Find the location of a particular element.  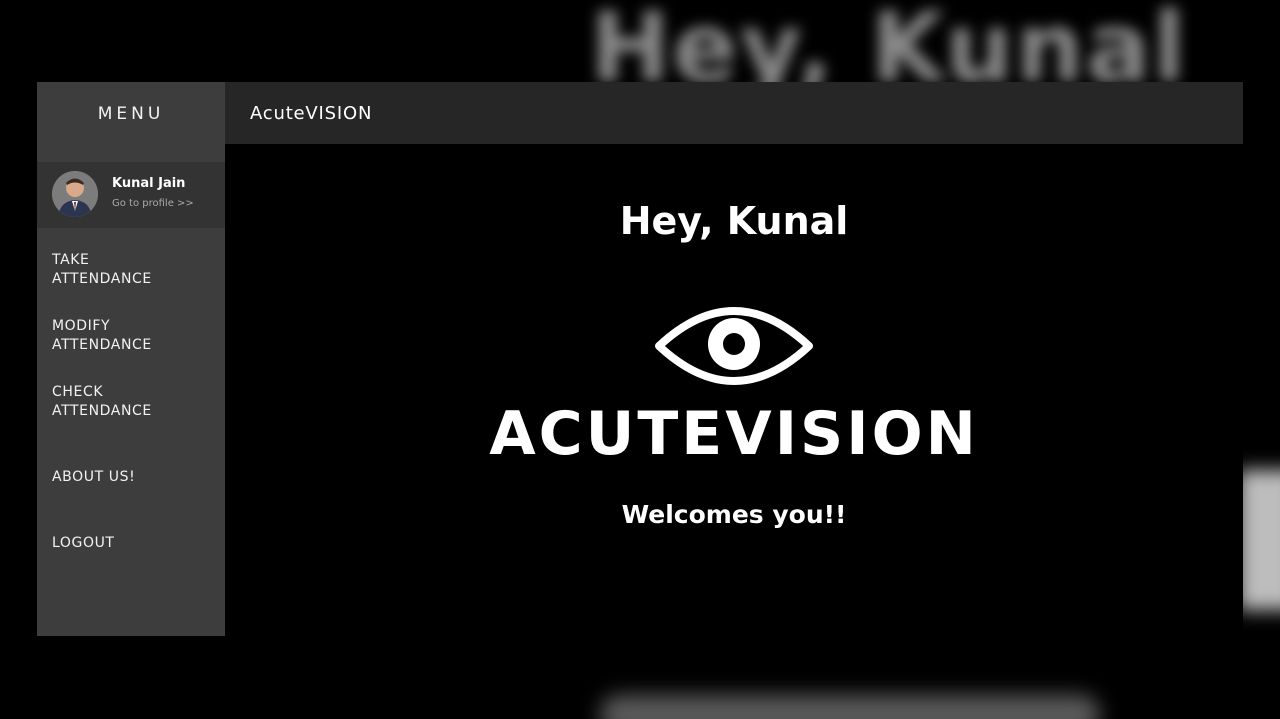

person-icon is located at coordinates (75, 194).